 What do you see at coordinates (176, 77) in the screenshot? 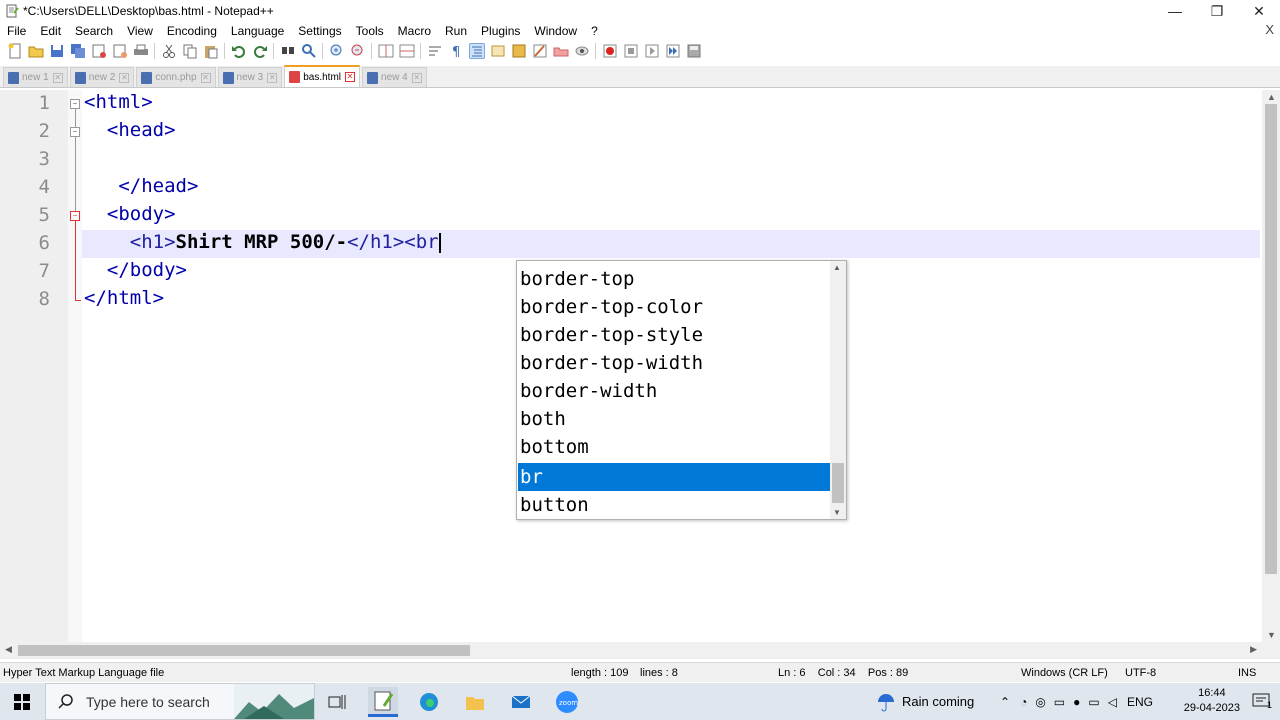
I see `tab-conn-php: conn.php ✕` at bounding box center [176, 77].